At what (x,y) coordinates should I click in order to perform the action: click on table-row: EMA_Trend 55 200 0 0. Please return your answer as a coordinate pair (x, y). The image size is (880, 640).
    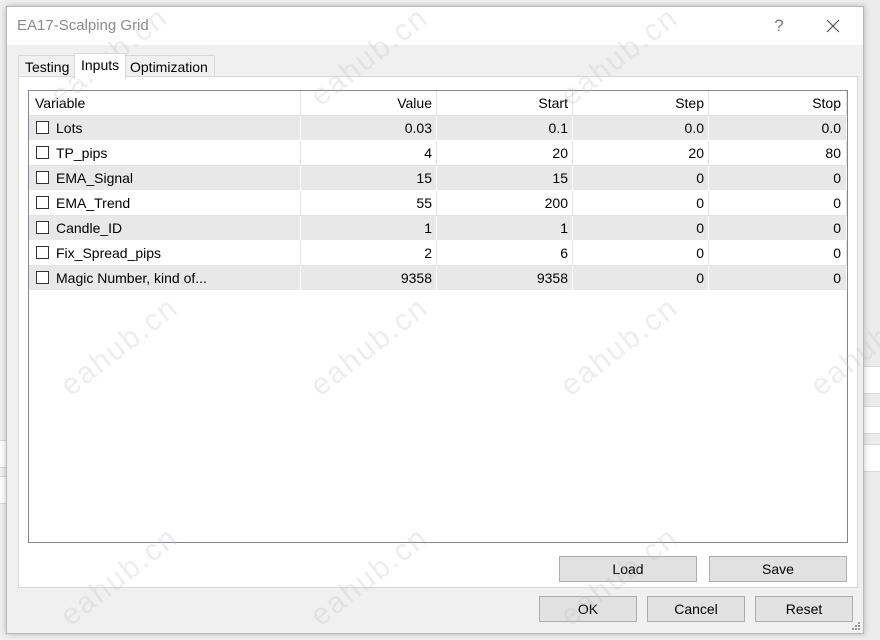
    Looking at the image, I should click on (438, 203).